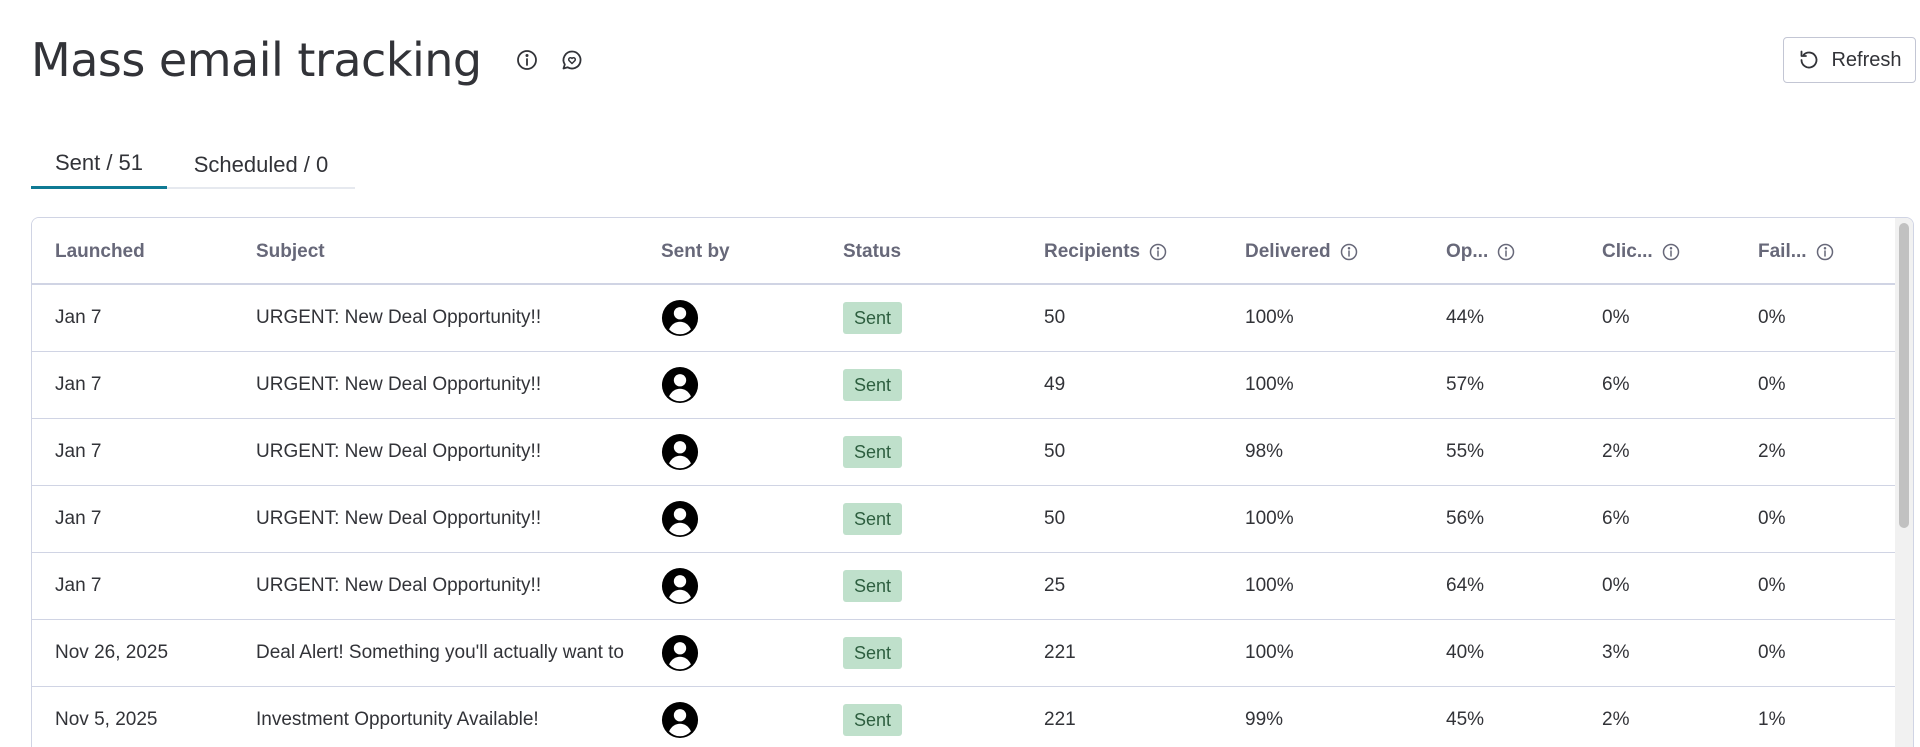 This screenshot has width=1920, height=747. I want to click on cell-clicked: 2%, so click(1616, 719).